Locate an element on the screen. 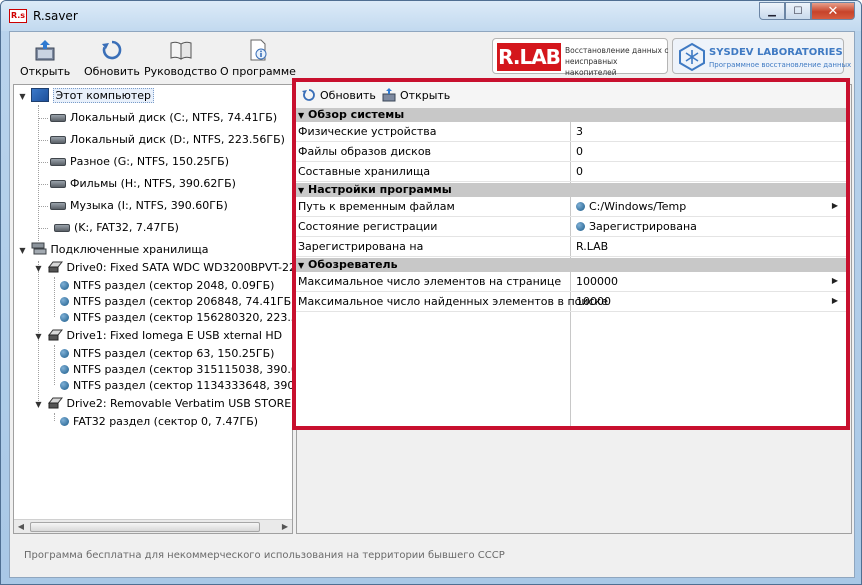 The width and height of the screenshot is (862, 585). tree-item-volume: Локальный диск (D:, NTFS, 223.56ГБ) is located at coordinates (159, 140).